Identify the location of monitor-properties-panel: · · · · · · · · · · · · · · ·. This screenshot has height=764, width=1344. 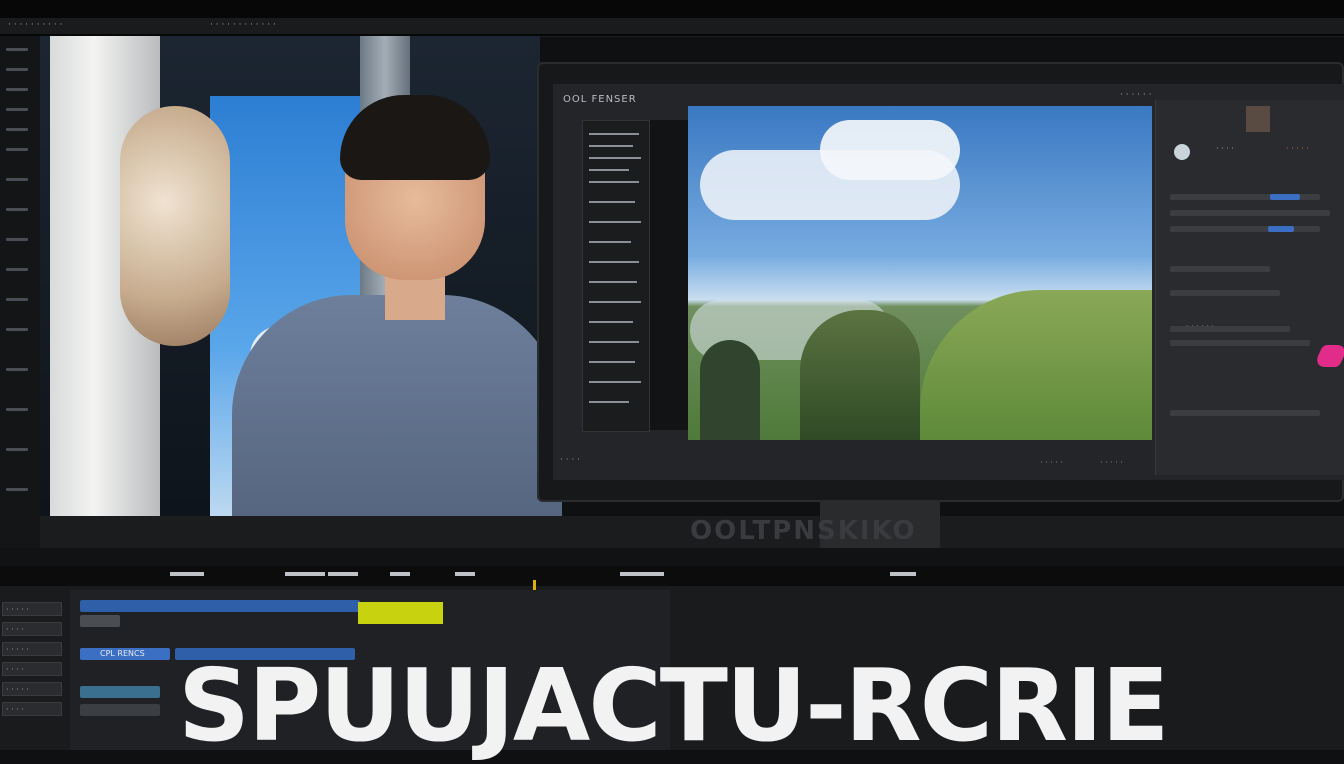
(1249, 287).